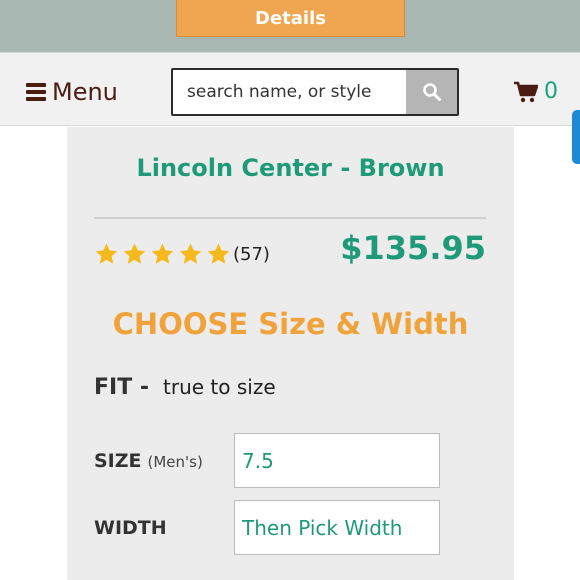  I want to click on width-label: WIDTH, so click(130, 528).